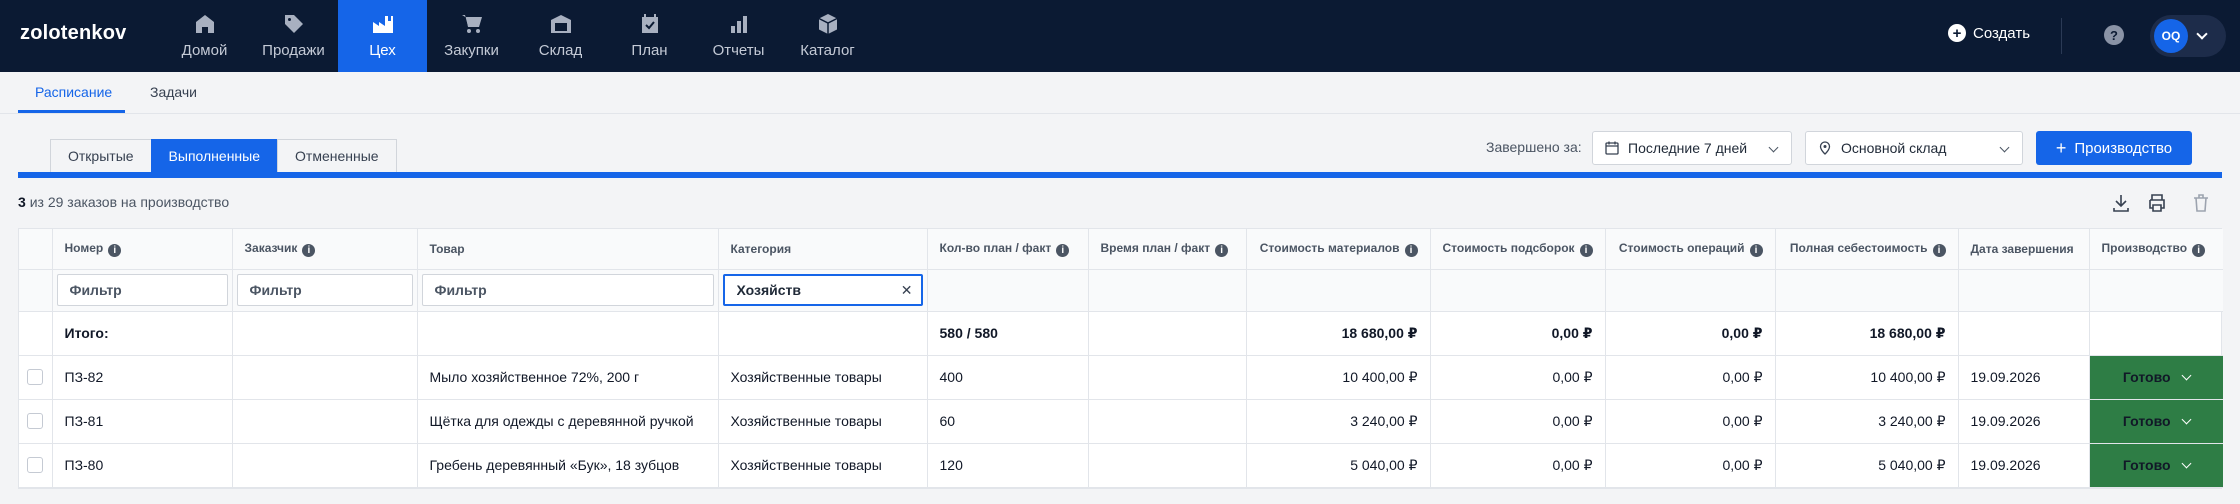 The image size is (2240, 504). What do you see at coordinates (173, 92) in the screenshot?
I see `tab-tasks: Задачи` at bounding box center [173, 92].